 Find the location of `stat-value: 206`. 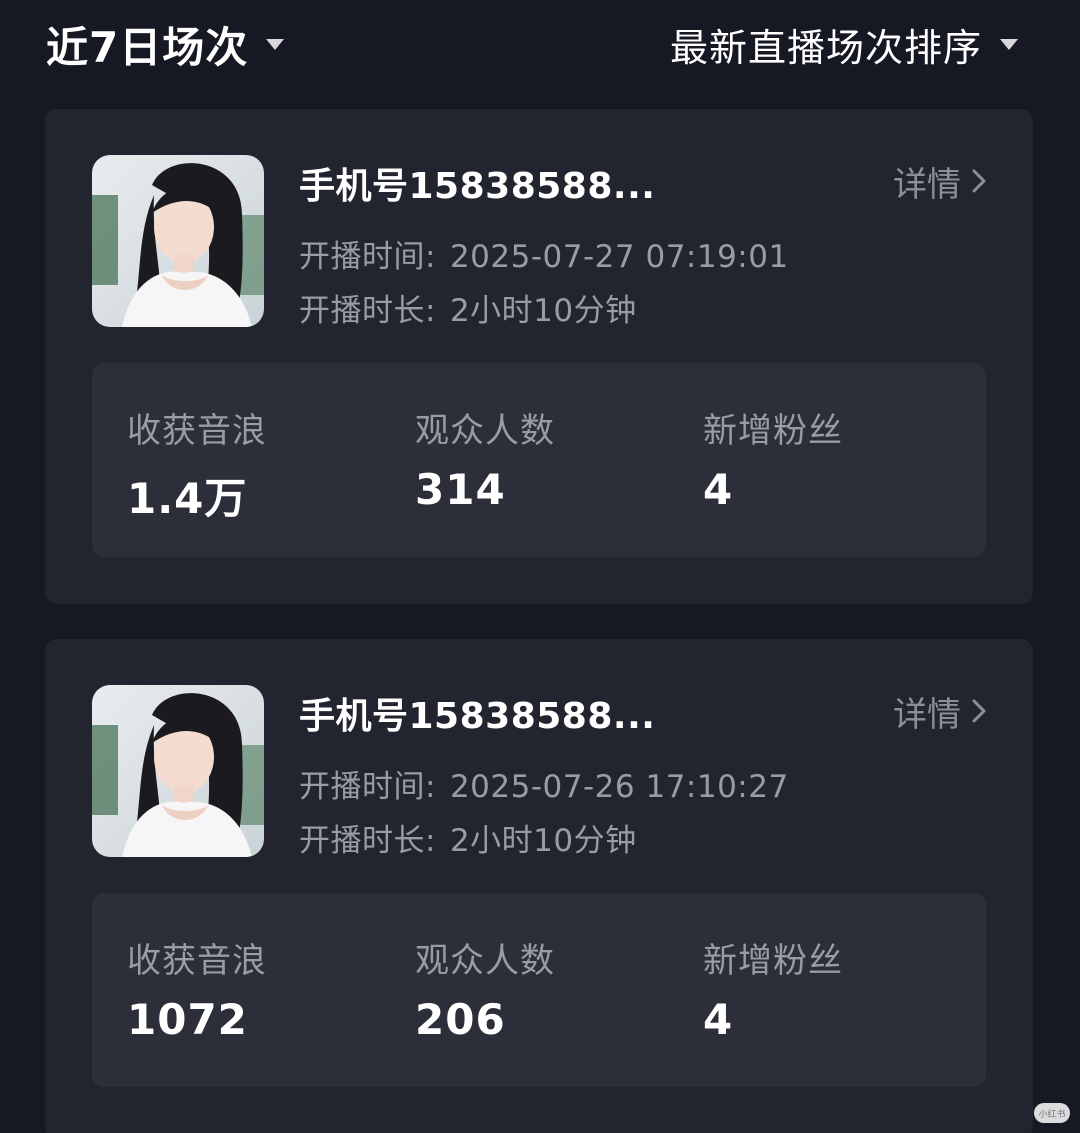

stat-value: 206 is located at coordinates (460, 1019).